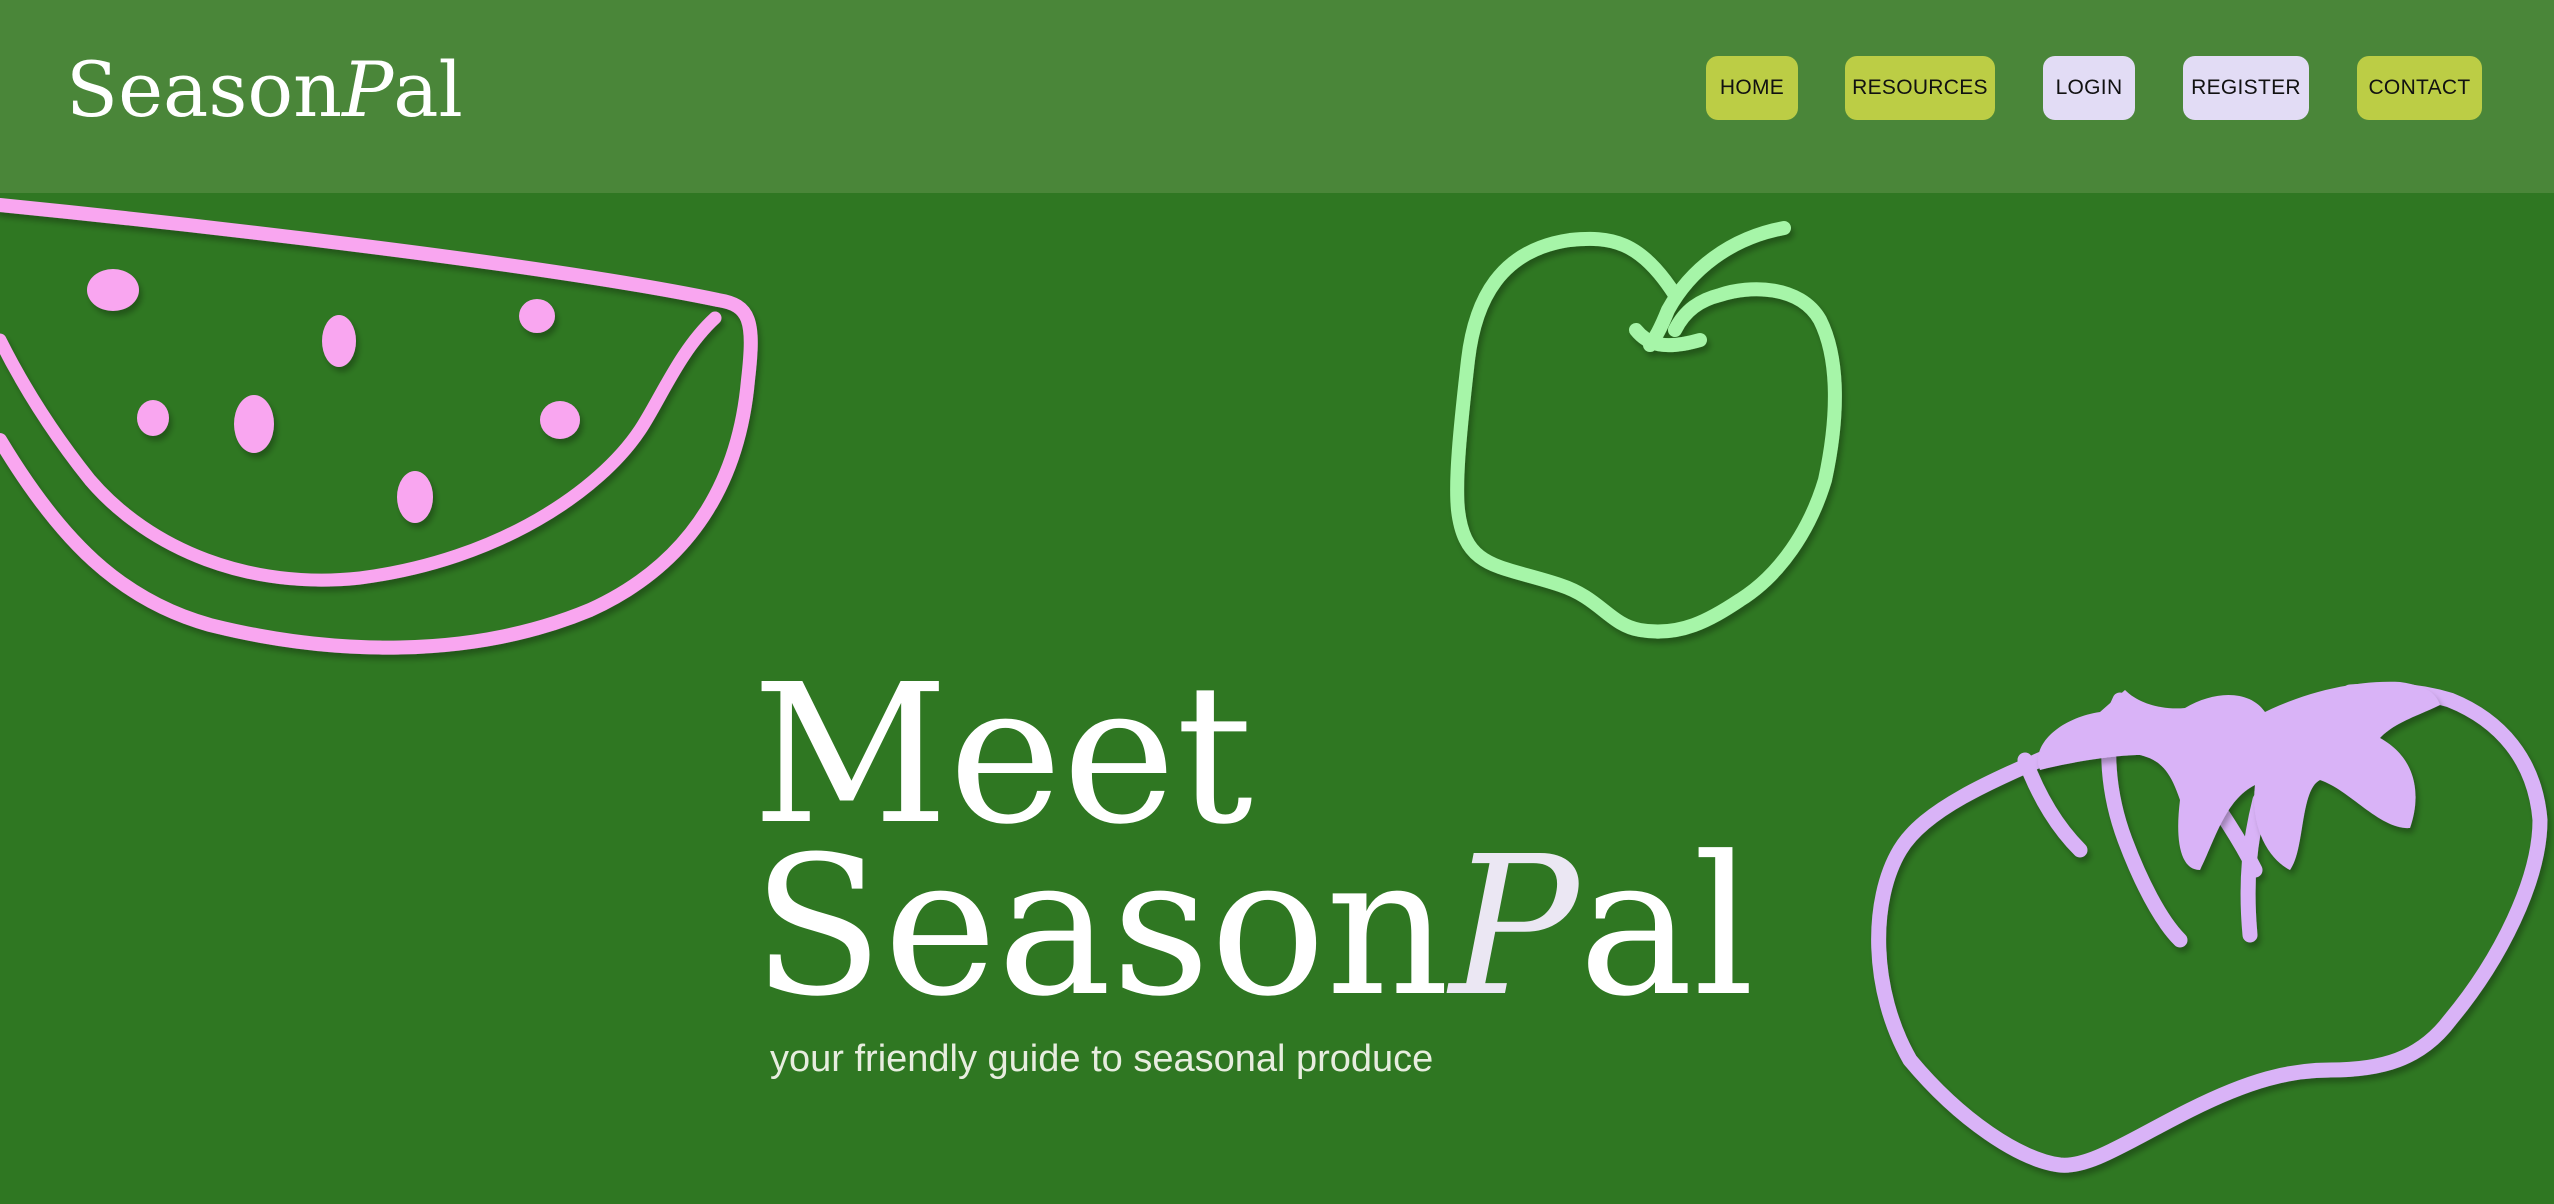  Describe the element at coordinates (1102, 1059) in the screenshot. I see `hero-tagline: your friendly guide to seasonal produce` at that location.